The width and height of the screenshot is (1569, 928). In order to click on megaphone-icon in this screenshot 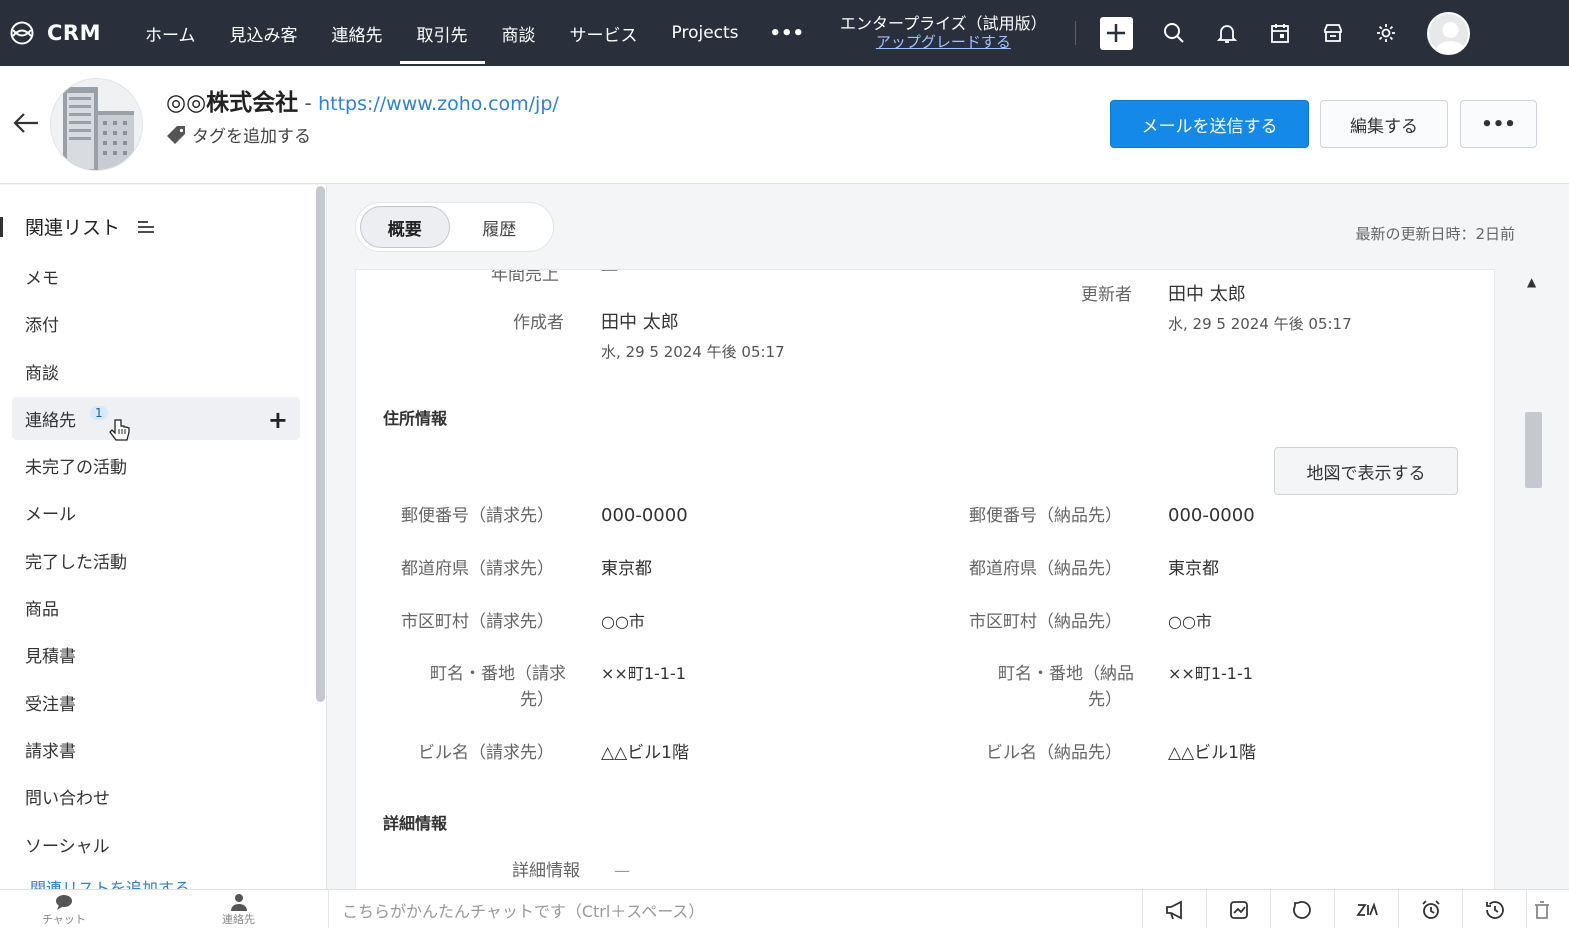, I will do `click(1174, 909)`.